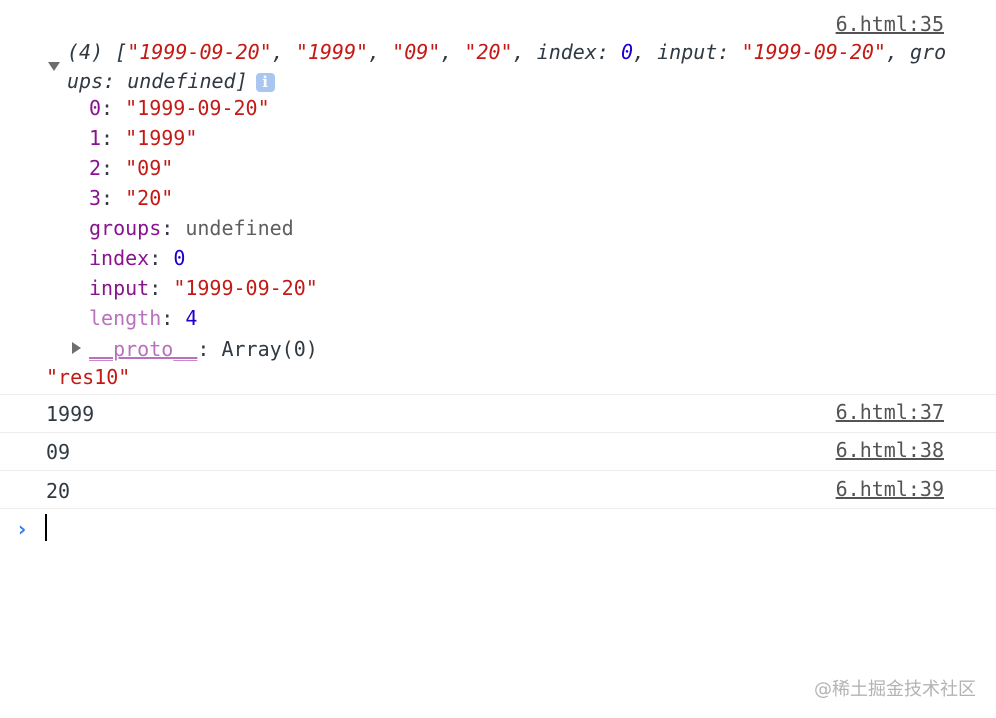  I want to click on summary-value: 0, so click(627, 52).